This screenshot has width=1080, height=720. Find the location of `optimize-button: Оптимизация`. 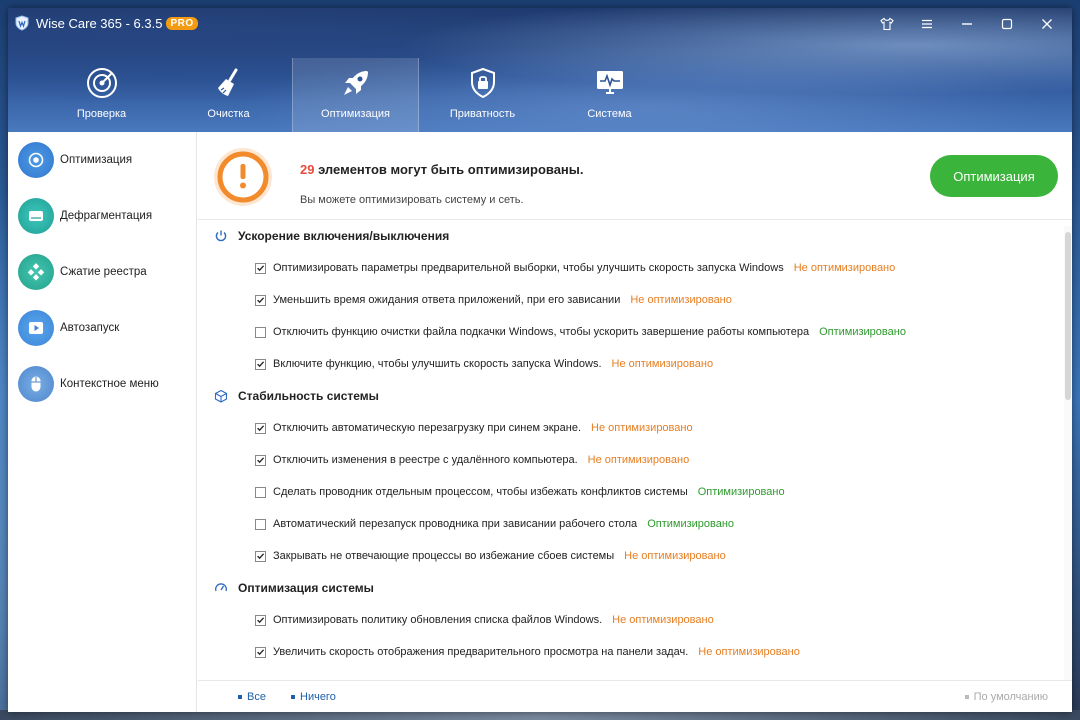

optimize-button: Оптимизация is located at coordinates (994, 176).